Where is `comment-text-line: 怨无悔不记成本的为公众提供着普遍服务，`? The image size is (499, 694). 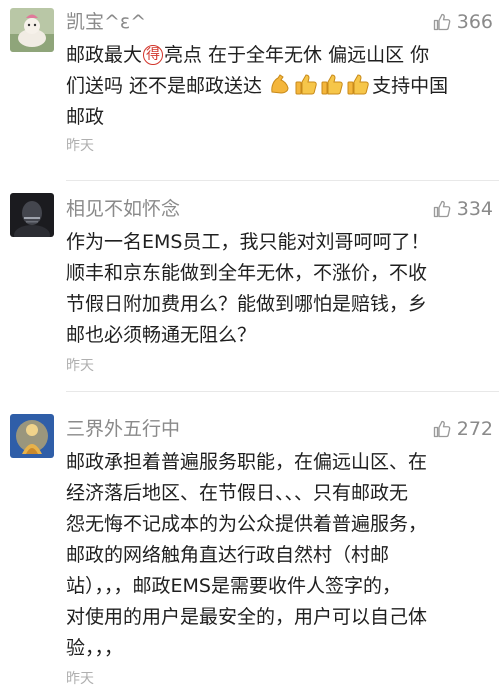 comment-text-line: 怨无悔不记成本的为公众提供着普遍服务， is located at coordinates (247, 524).